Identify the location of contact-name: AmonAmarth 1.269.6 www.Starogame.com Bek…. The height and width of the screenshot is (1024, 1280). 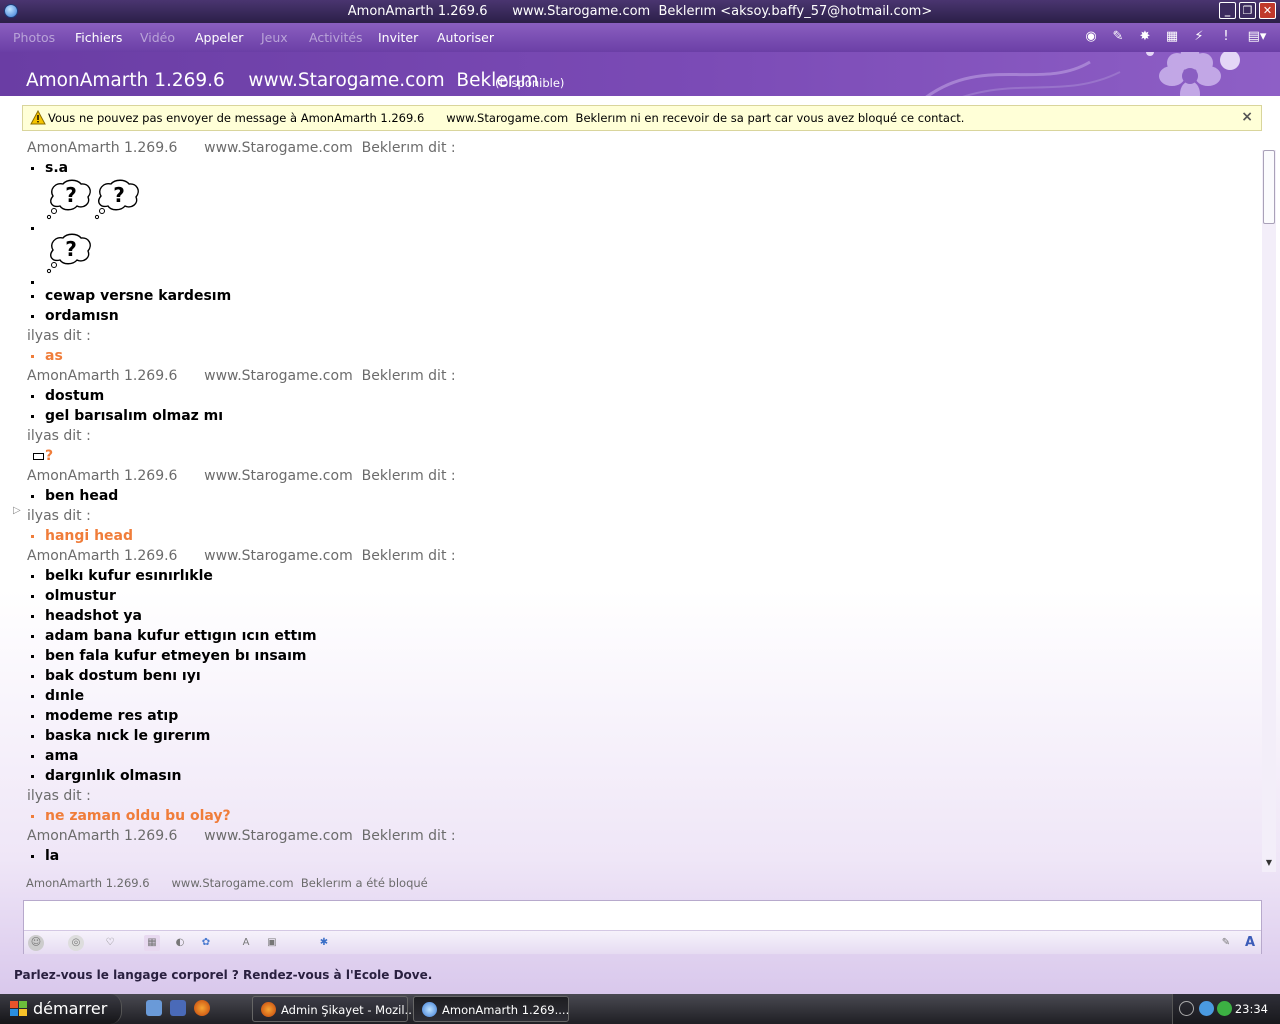
(282, 80).